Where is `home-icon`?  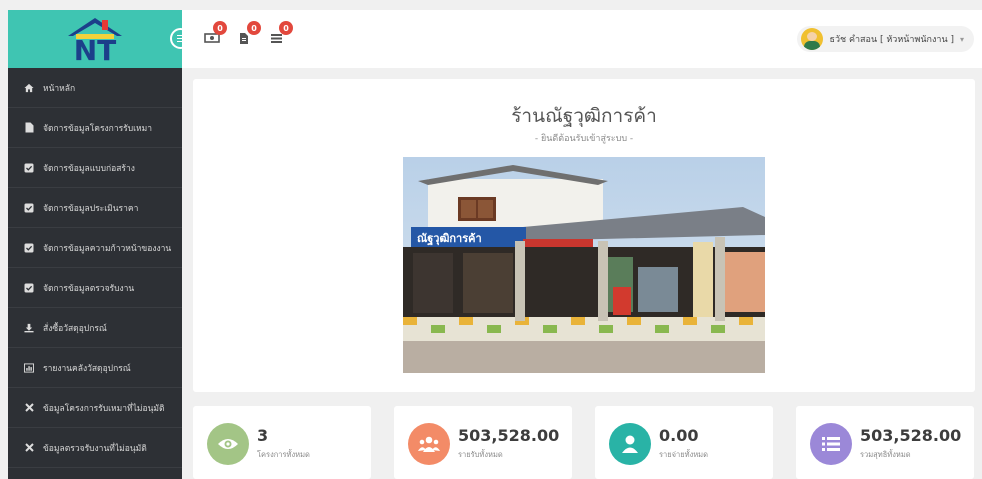
home-icon is located at coordinates (29, 88).